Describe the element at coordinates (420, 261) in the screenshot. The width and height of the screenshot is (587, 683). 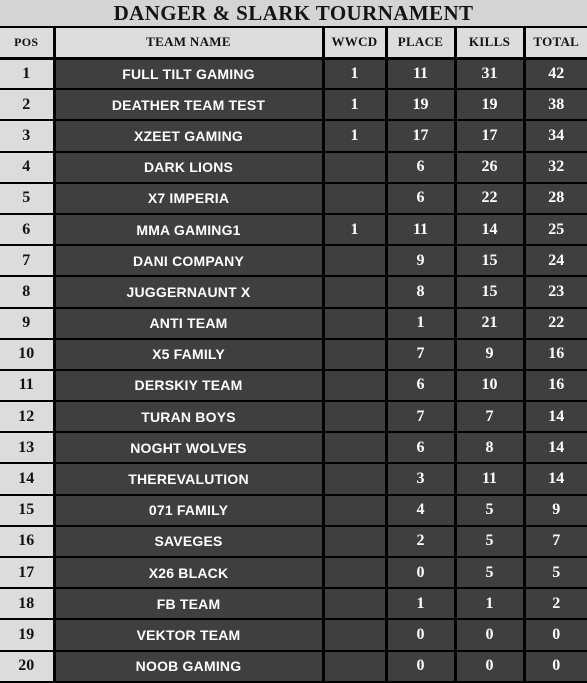
I see `cell-place: 9` at that location.